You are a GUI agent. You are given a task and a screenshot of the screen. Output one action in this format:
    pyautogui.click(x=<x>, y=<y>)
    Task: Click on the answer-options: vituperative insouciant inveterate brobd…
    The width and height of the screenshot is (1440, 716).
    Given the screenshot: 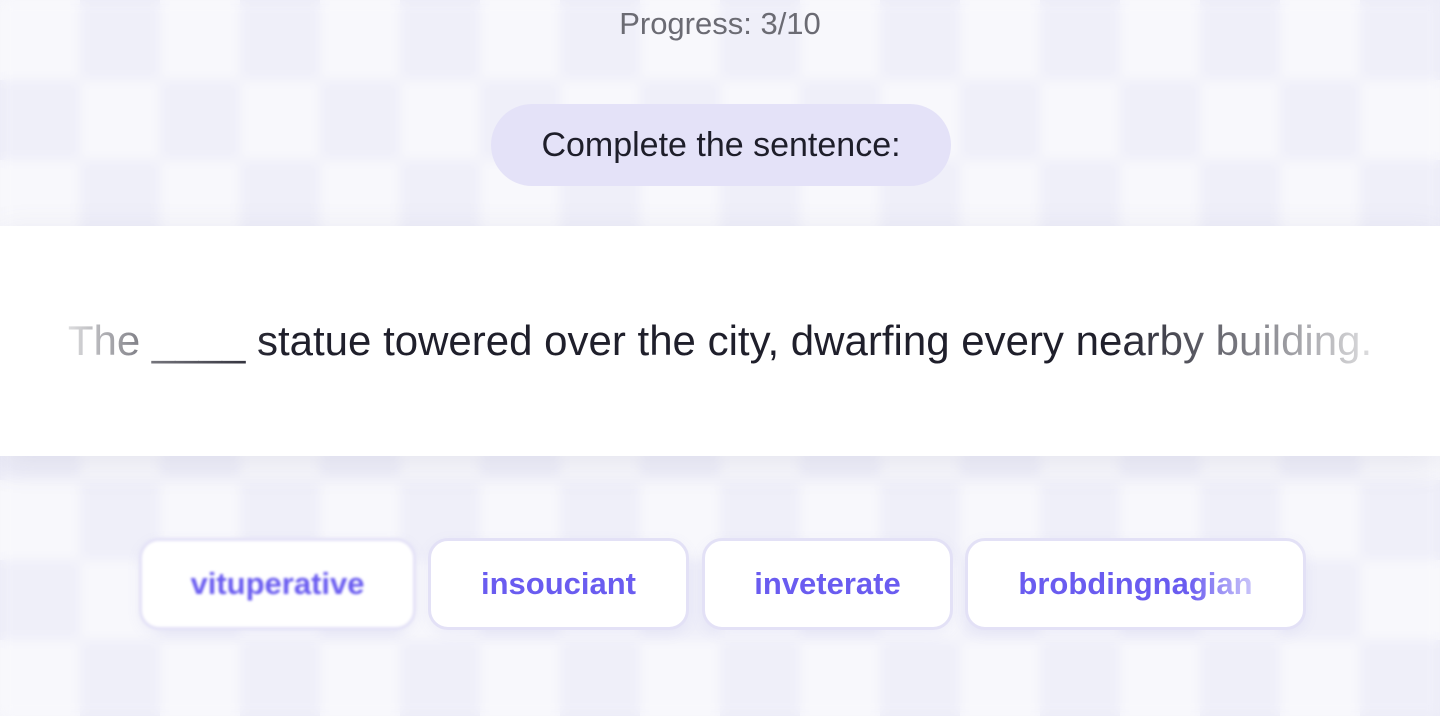 What is the action you would take?
    pyautogui.click(x=720, y=586)
    